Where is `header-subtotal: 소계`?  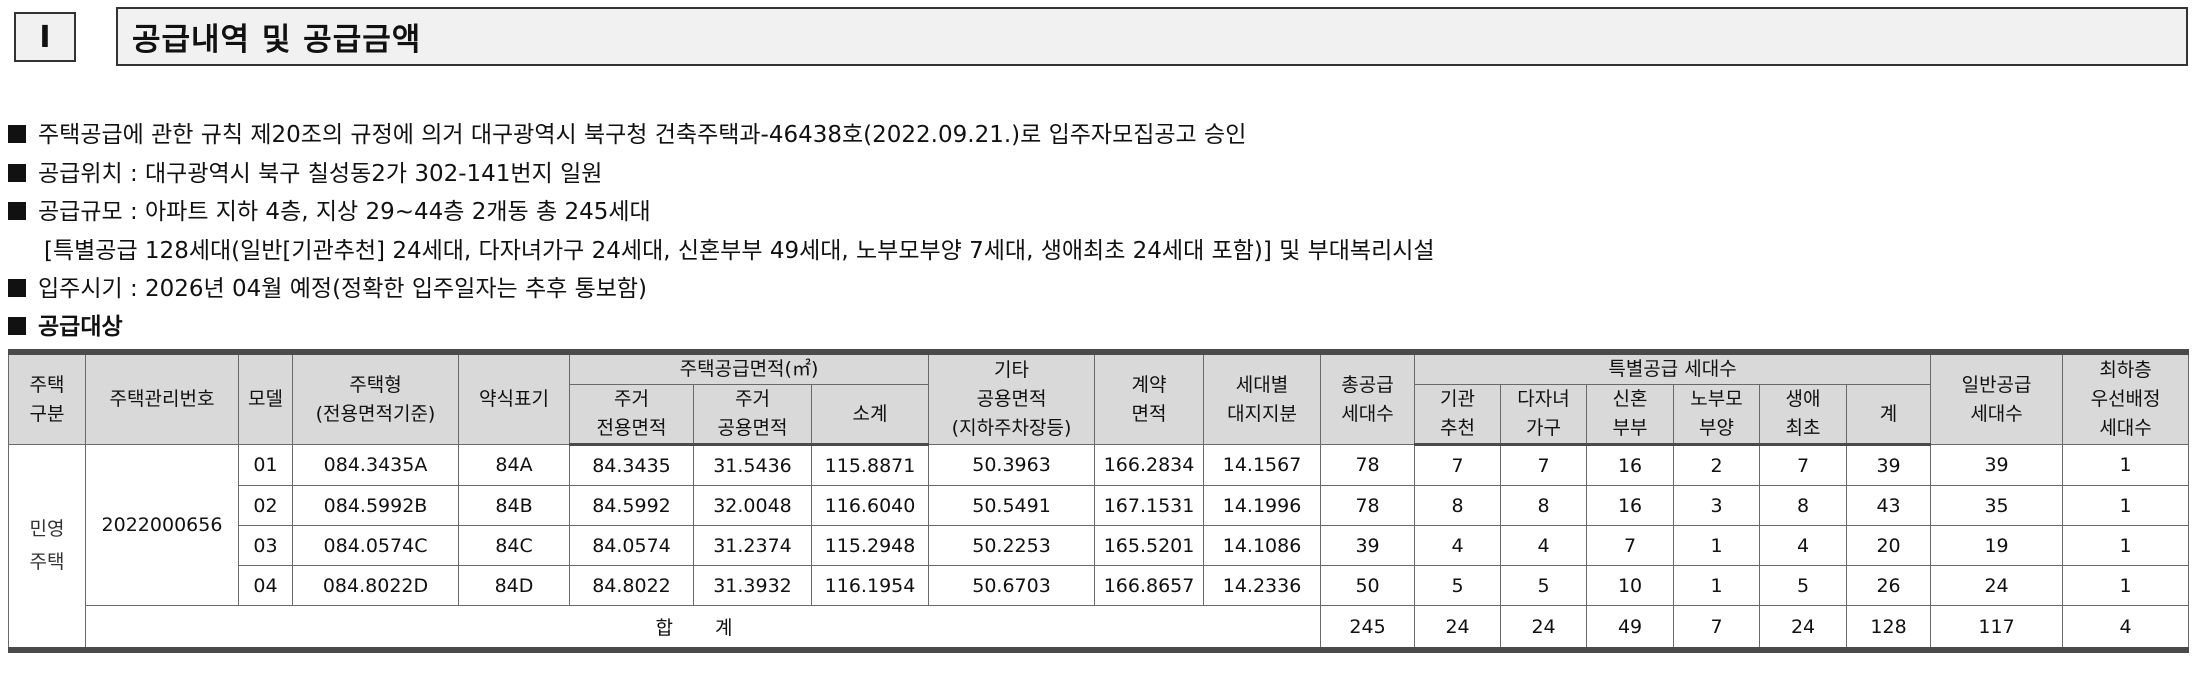
header-subtotal: 소계 is located at coordinates (870, 415).